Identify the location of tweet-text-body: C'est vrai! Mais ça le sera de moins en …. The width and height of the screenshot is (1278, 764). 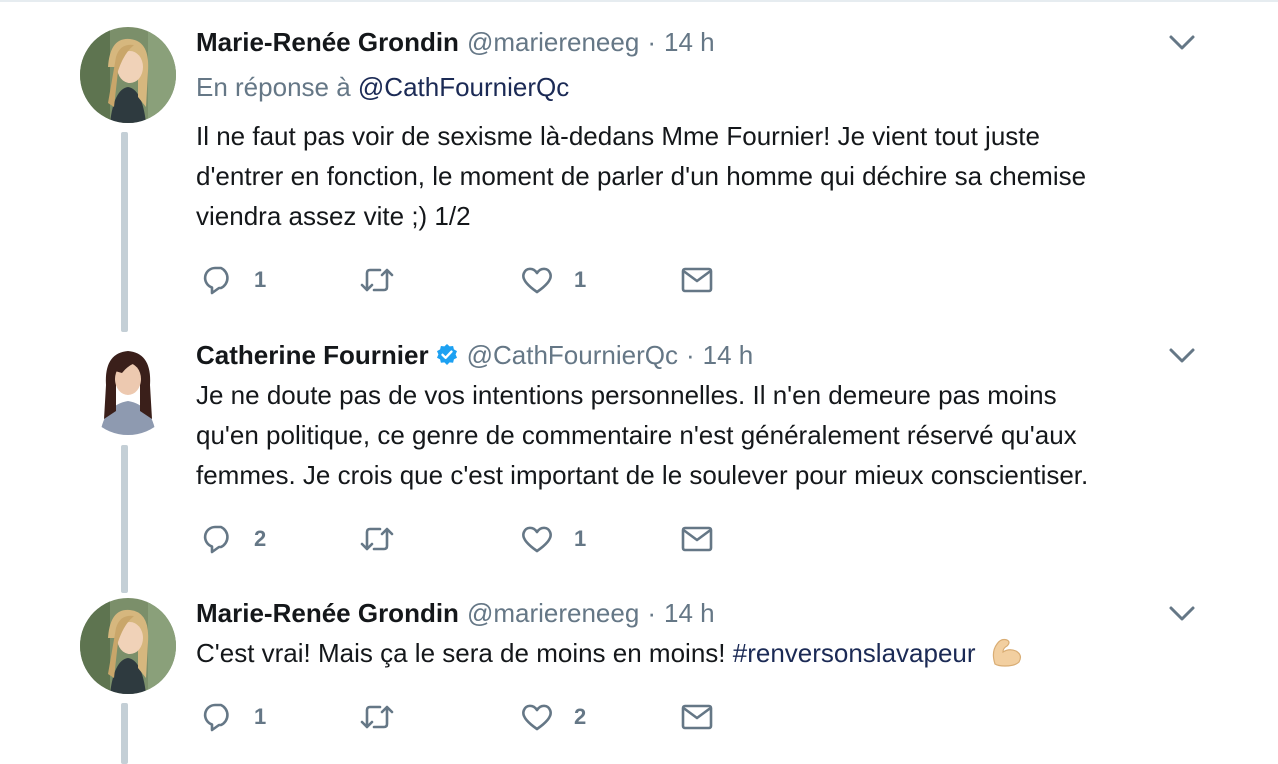
(461, 653).